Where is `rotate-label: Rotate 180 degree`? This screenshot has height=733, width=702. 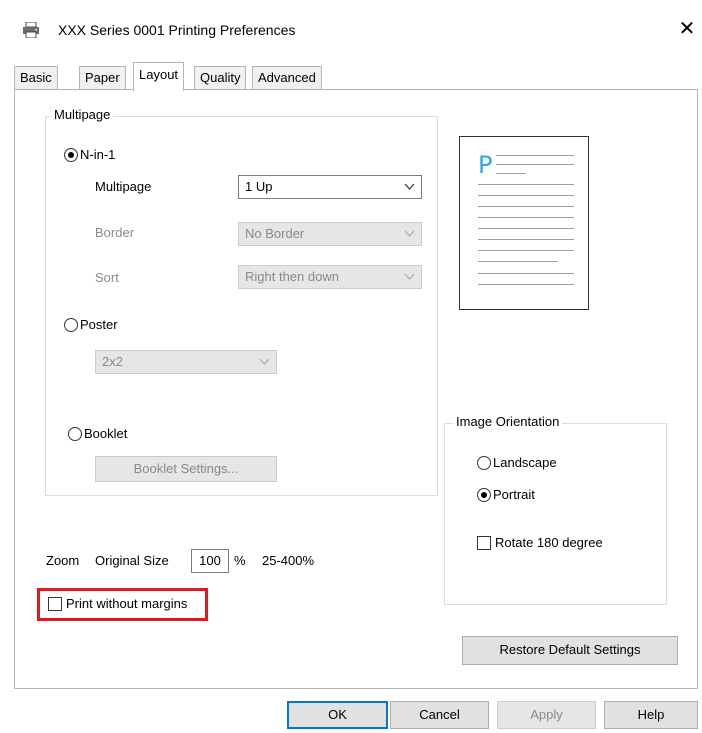
rotate-label: Rotate 180 degree is located at coordinates (549, 542).